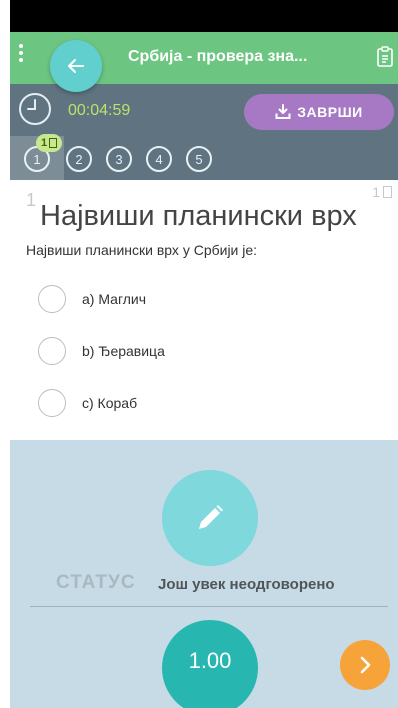  I want to click on question-badge: 1, so click(49, 143).